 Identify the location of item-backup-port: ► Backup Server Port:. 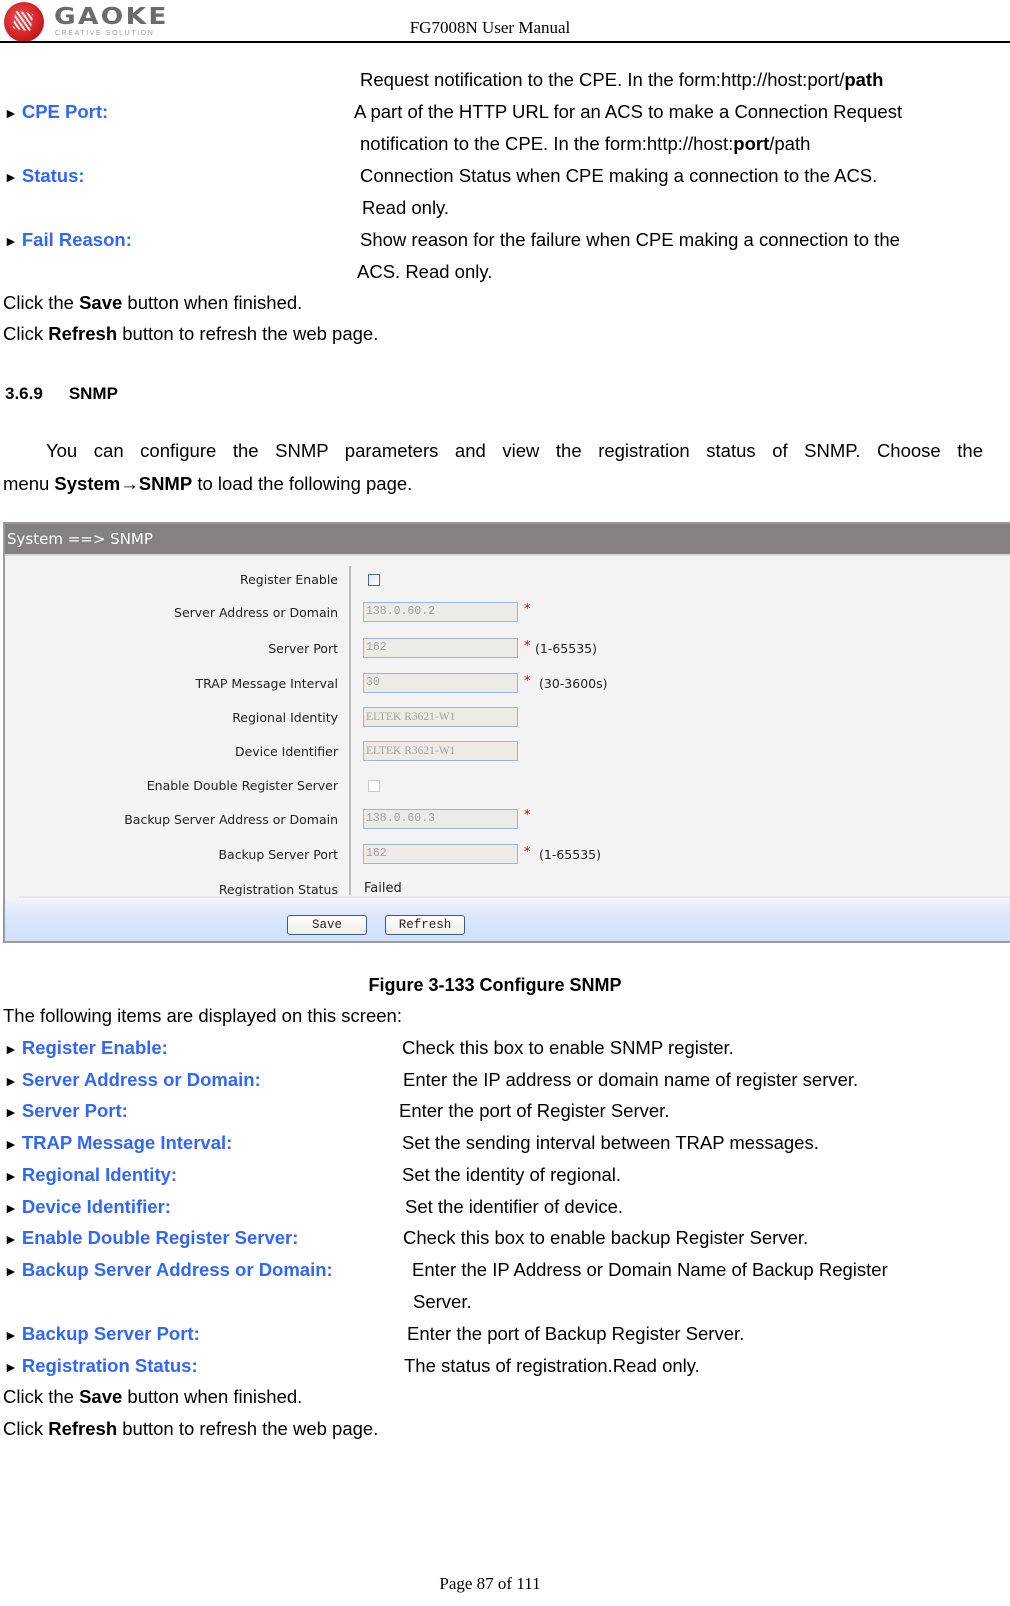
(102, 1333).